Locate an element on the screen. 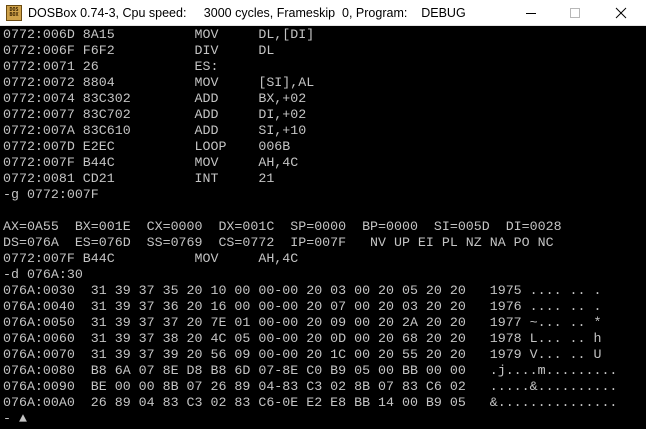 Image resolution: width=646 pixels, height=429 pixels. minimize-icon is located at coordinates (531, 13).